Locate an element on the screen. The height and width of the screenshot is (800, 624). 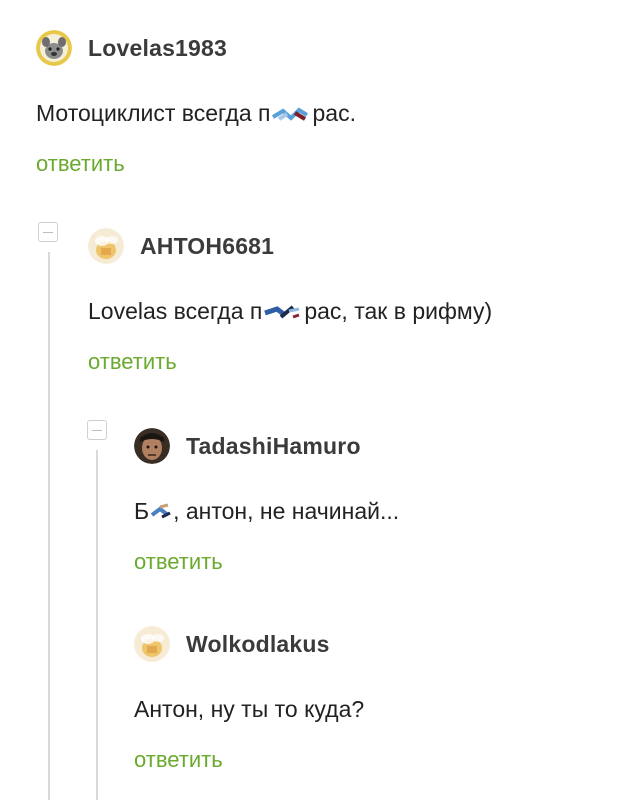
comment-text: Мотоциклист всегда п рас. is located at coordinates (196, 113).